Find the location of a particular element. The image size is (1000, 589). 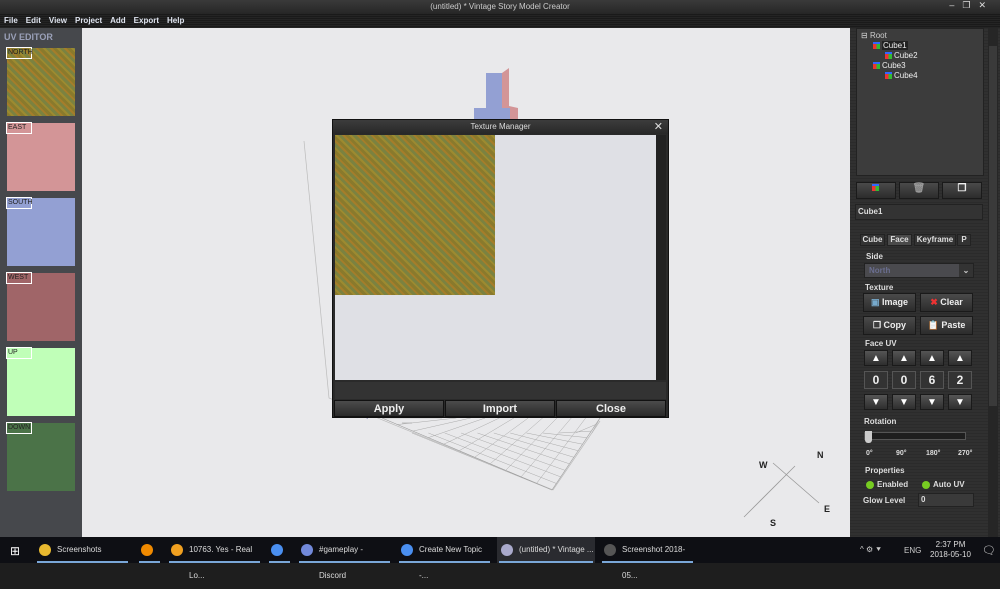

element-tree: ⊟ Root Cube1 Cube2 Cube3 Cube4 is located at coordinates (920, 102).